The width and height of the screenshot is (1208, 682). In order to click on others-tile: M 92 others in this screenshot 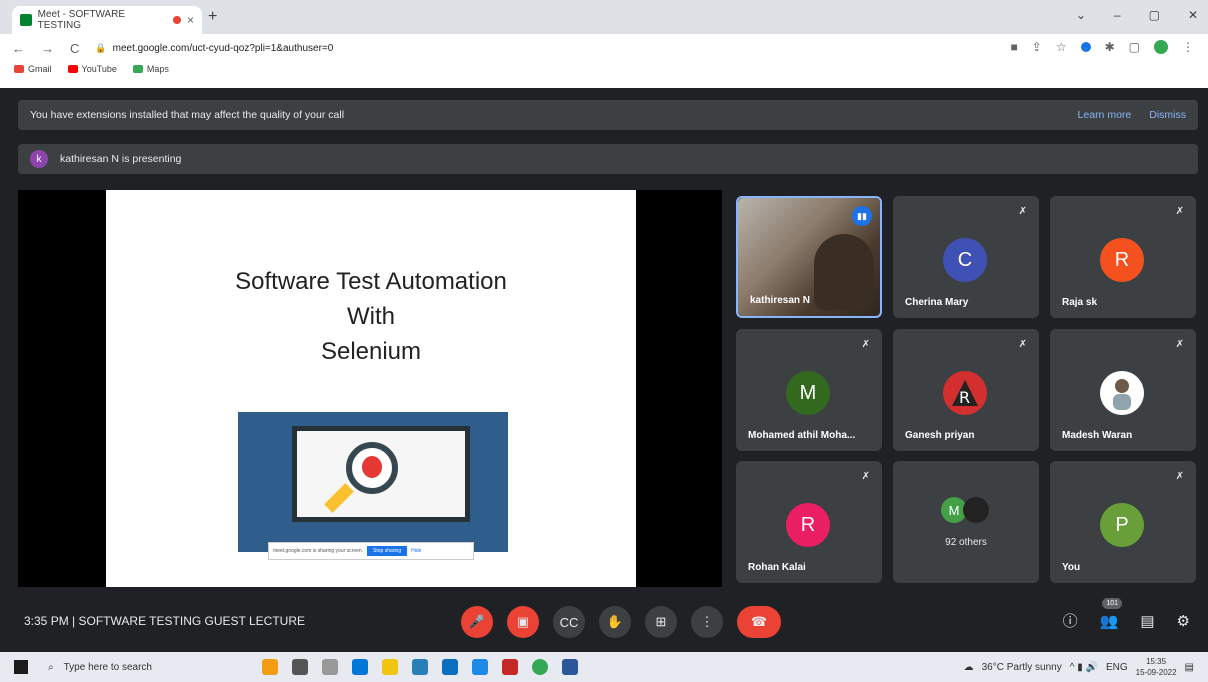, I will do `click(966, 522)`.